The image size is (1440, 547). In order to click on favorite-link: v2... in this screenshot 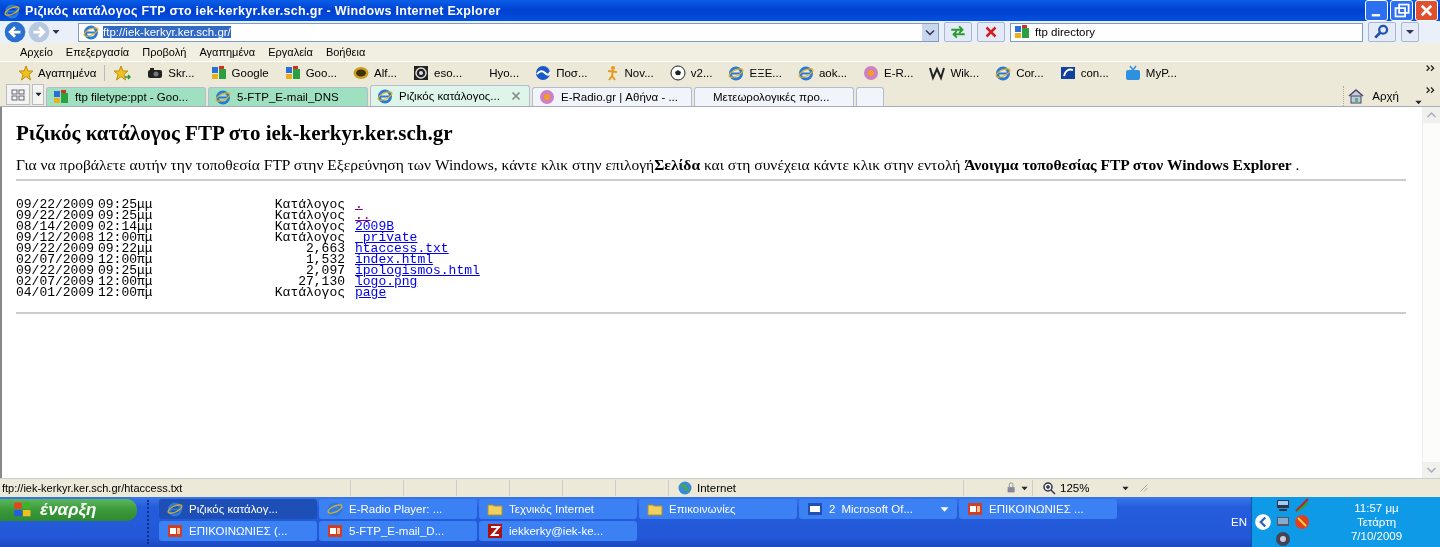, I will do `click(691, 72)`.